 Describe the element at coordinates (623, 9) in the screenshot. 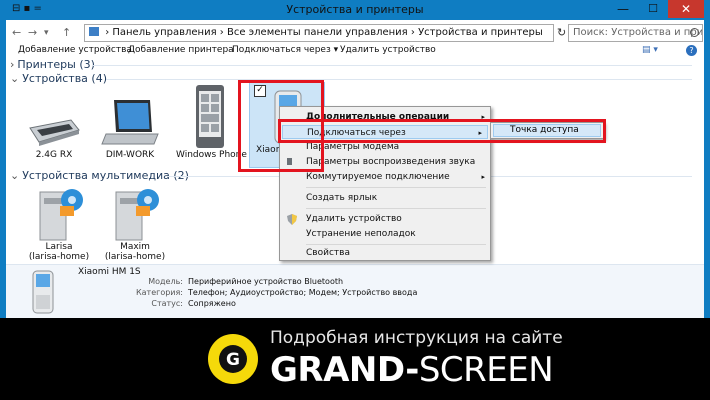

I see `minimize-button: —` at that location.